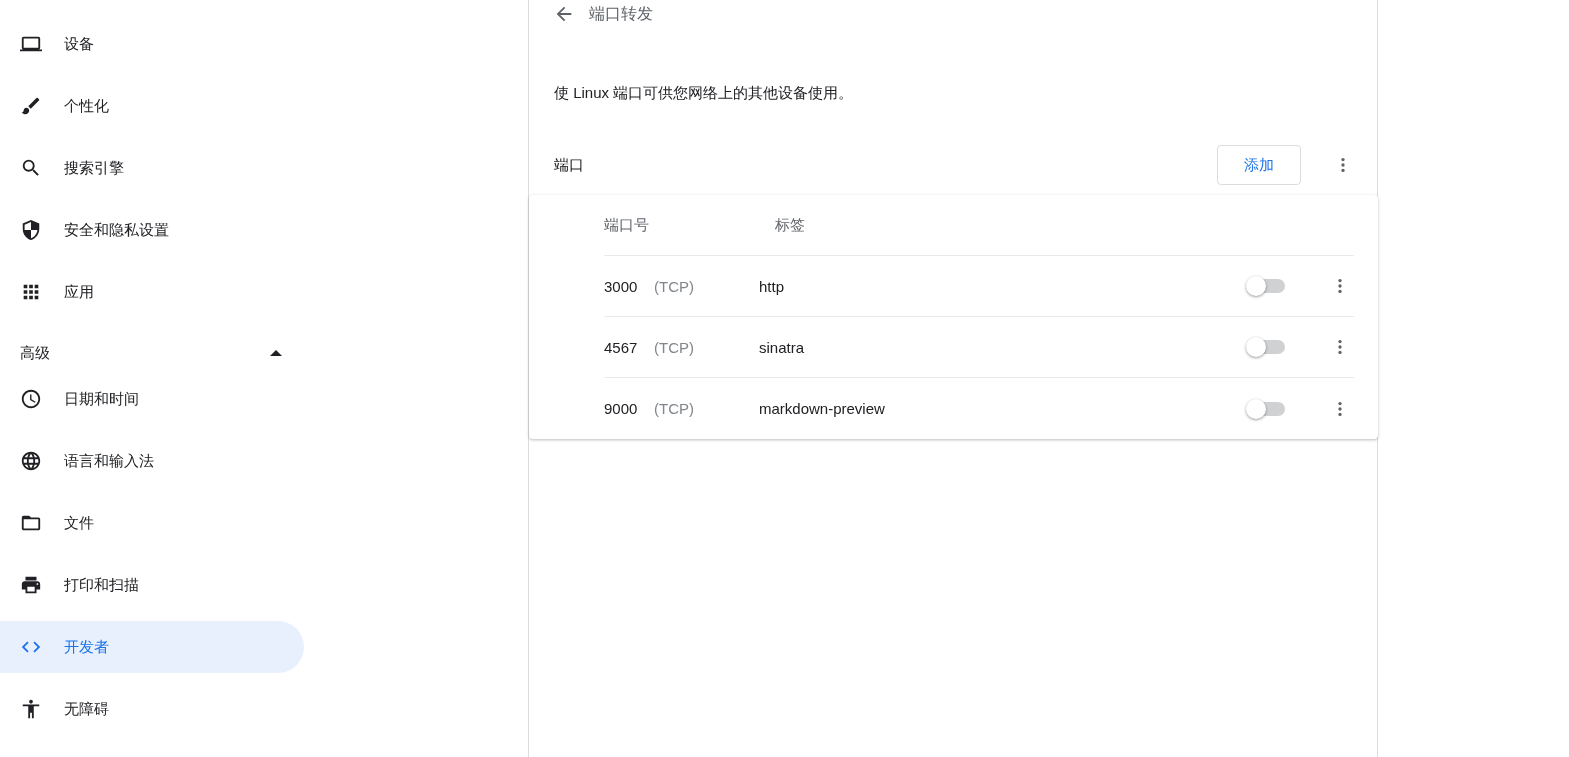 This screenshot has height=757, width=1569. Describe the element at coordinates (822, 408) in the screenshot. I see `port-label: markdown-preview` at that location.